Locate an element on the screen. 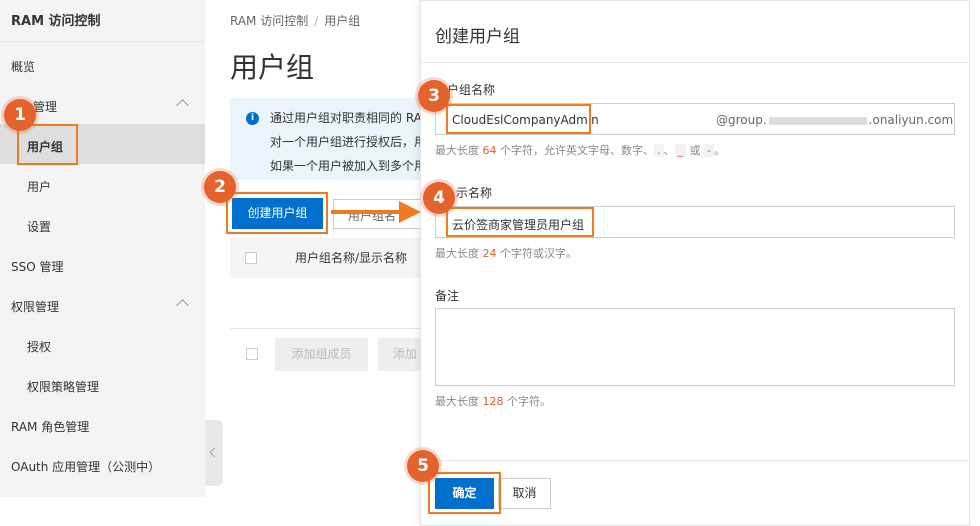 The image size is (980, 526). display-name-label: 示名称 is located at coordinates (474, 193).